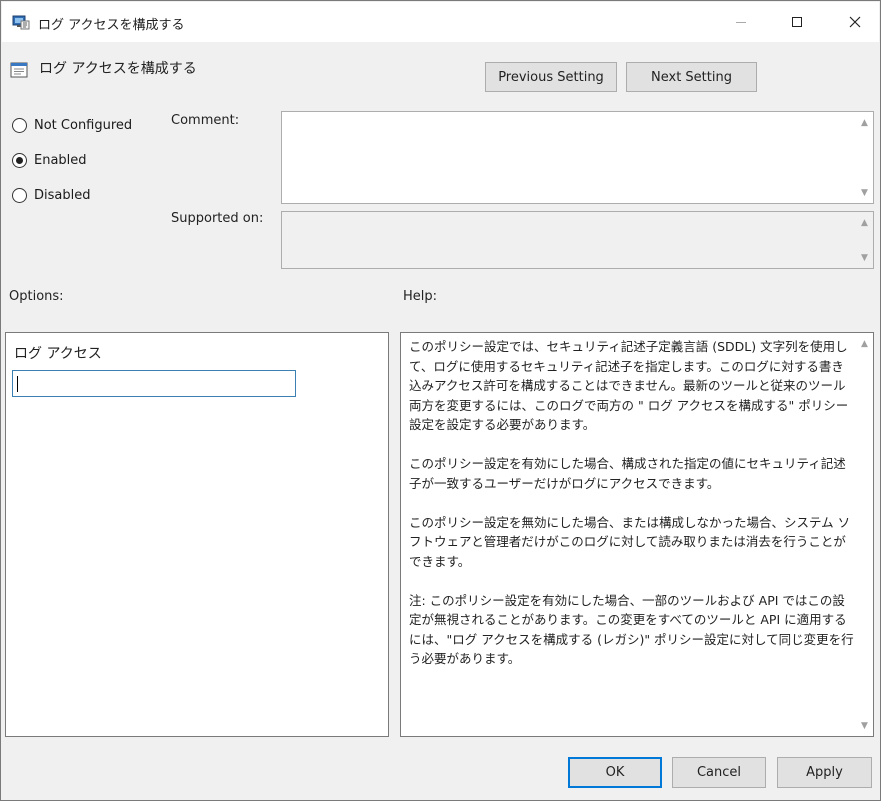  Describe the element at coordinates (60, 160) in the screenshot. I see `radio-label: Enabled` at that location.